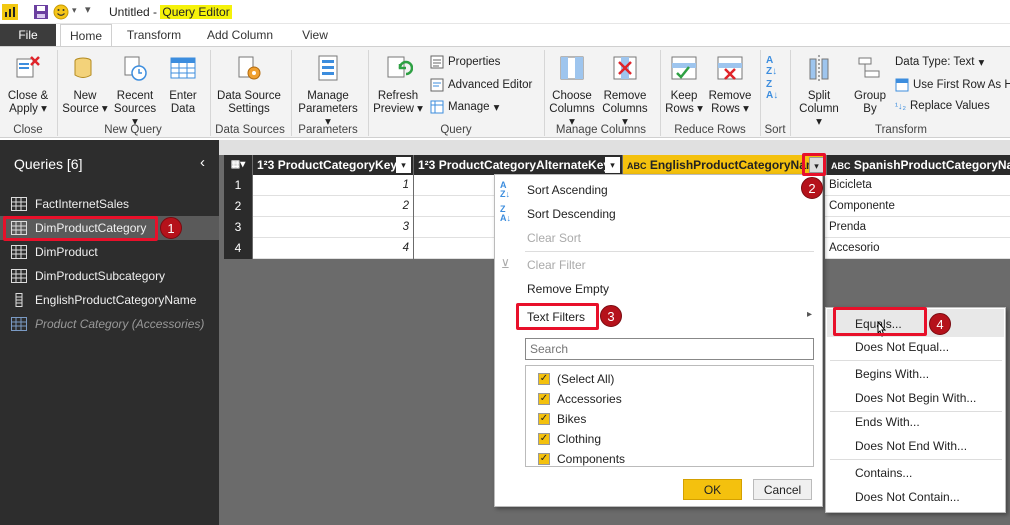 The width and height of the screenshot is (1010, 525). Describe the element at coordinates (465, 62) in the screenshot. I see `properties-button: Properties` at that location.